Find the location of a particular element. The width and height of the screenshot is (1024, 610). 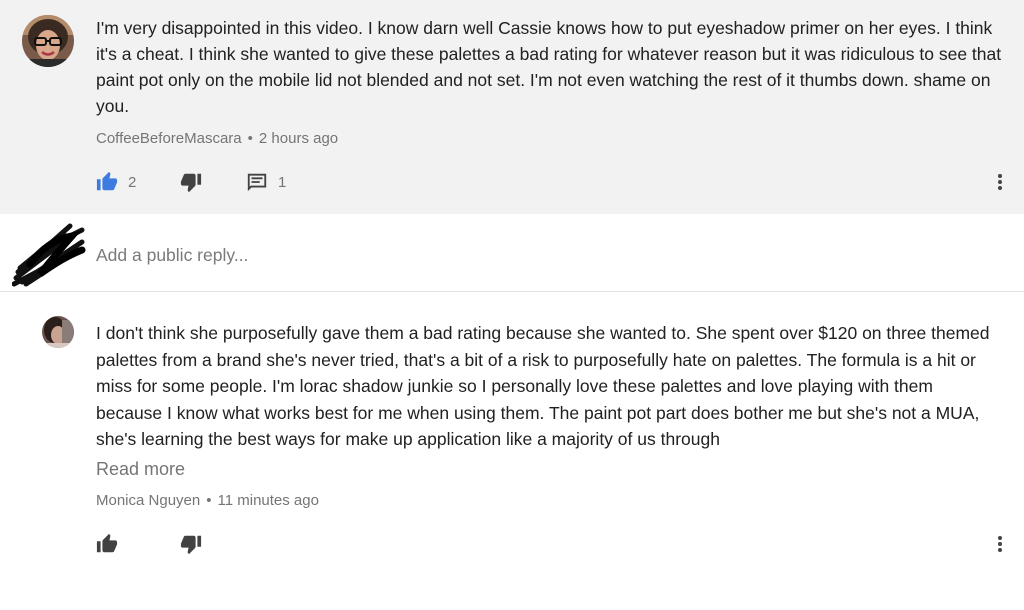

like-count: 2 is located at coordinates (132, 182).